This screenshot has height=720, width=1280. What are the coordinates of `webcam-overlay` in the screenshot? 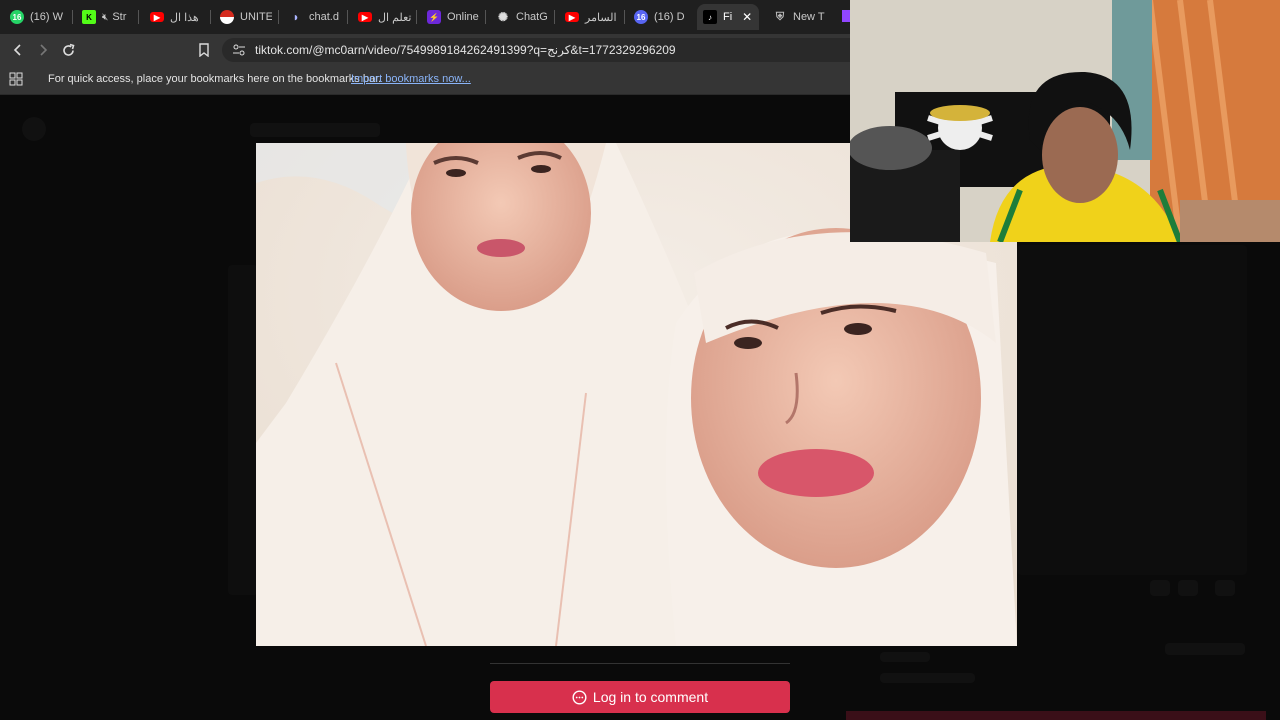 It's located at (1065, 121).